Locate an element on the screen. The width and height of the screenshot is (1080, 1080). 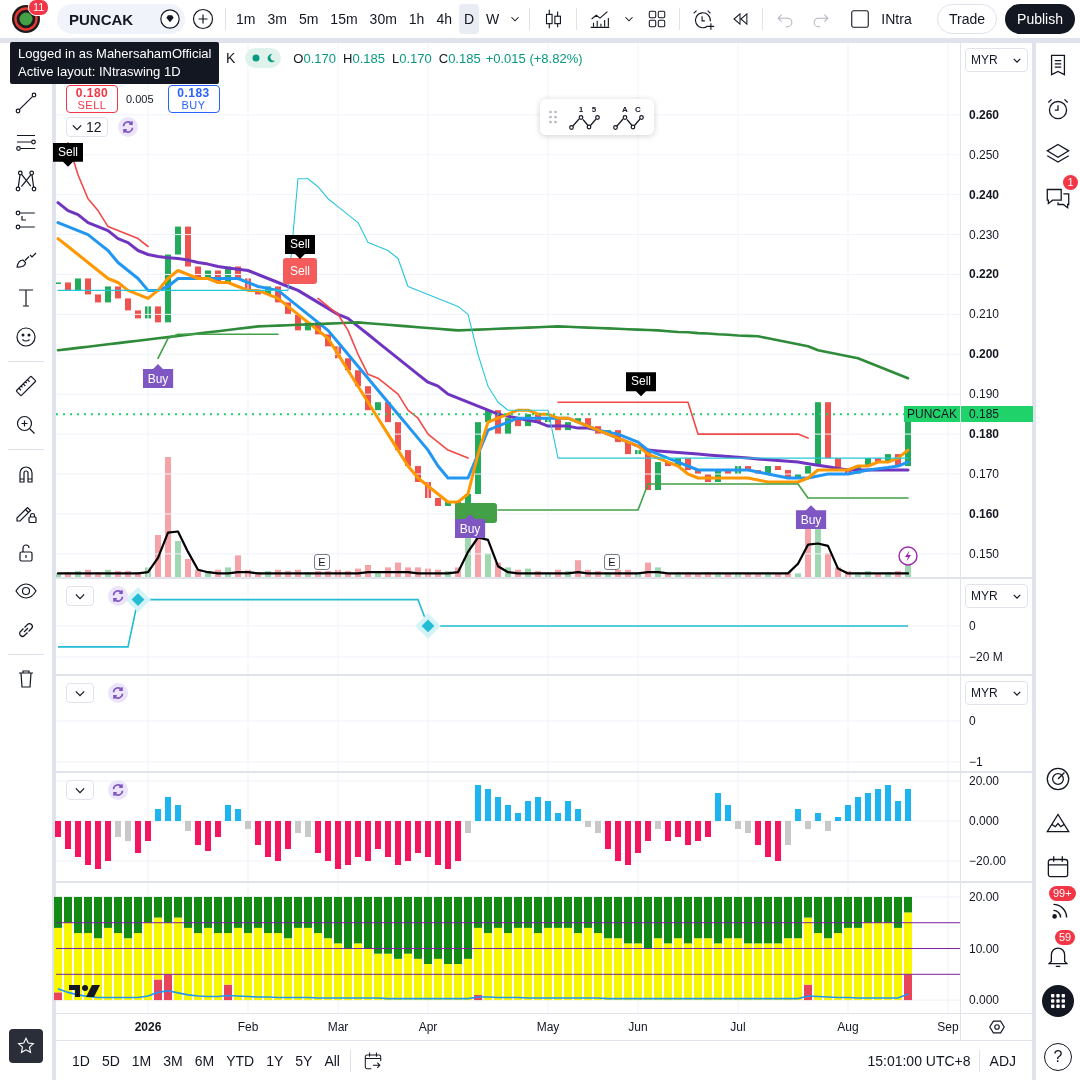
tooltip-line: Logged in as MahersahamOfficial is located at coordinates (115, 54).